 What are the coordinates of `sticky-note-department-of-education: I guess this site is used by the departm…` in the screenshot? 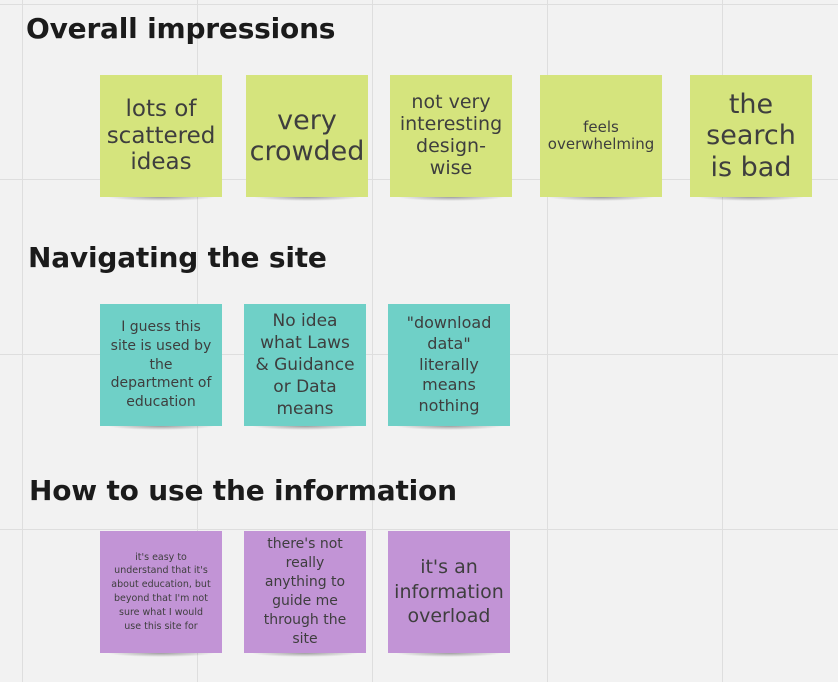 It's located at (161, 367).